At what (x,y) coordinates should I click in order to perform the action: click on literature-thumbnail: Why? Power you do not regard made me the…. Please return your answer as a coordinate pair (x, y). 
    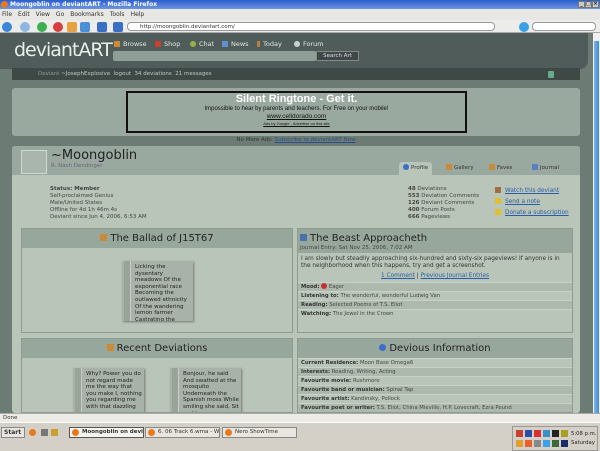
    Looking at the image, I should click on (108, 390).